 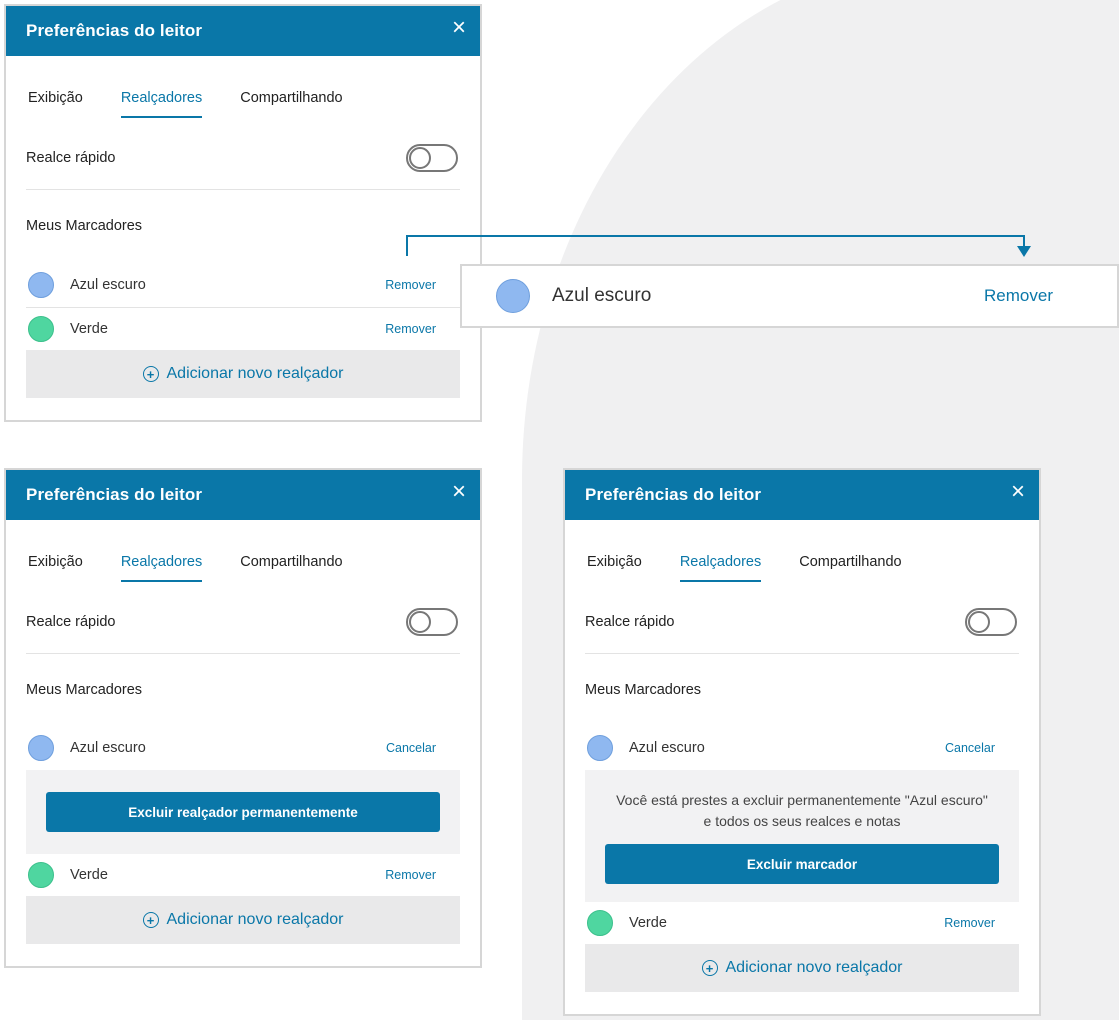 I want to click on delete-marker-button: Excluir marcador, so click(x=802, y=864).